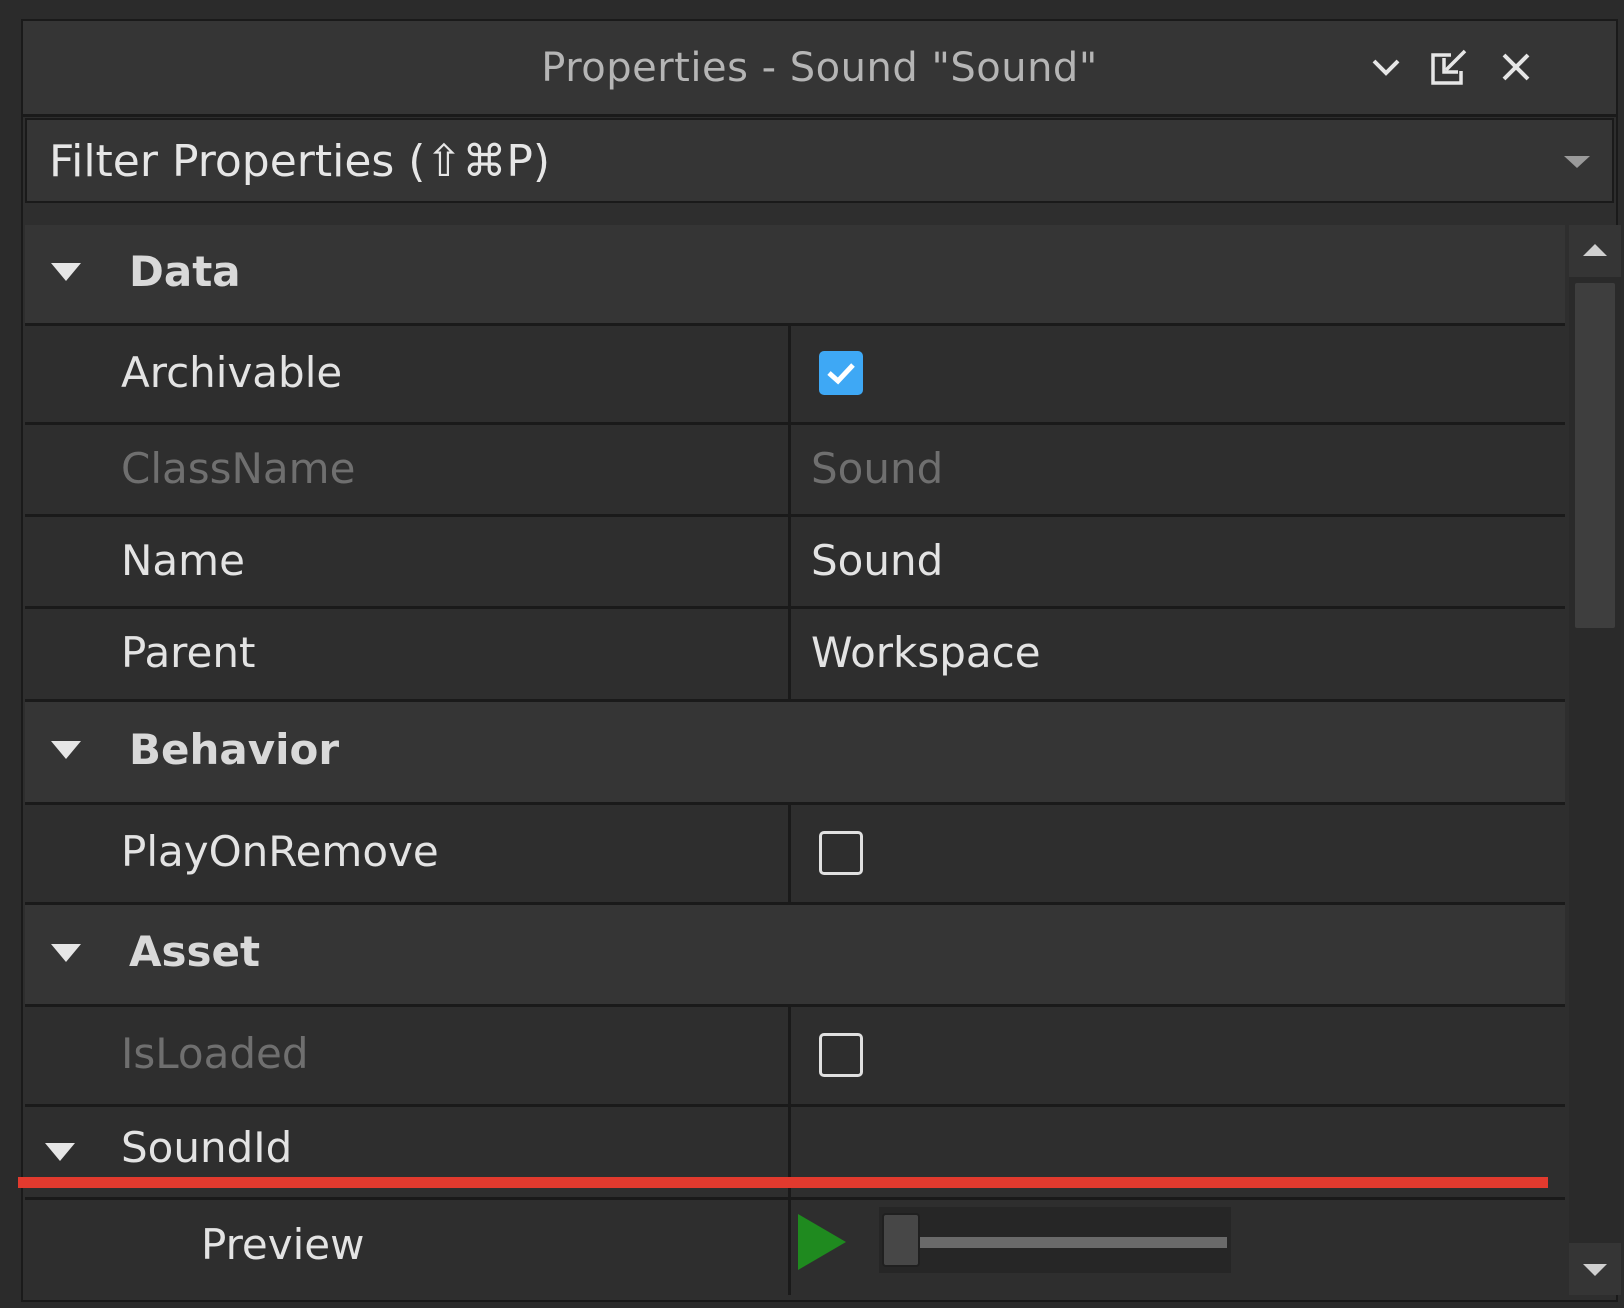 This screenshot has height=1308, width=1624. Describe the element at coordinates (841, 1055) in the screenshot. I see `isloaded-checkbox` at that location.